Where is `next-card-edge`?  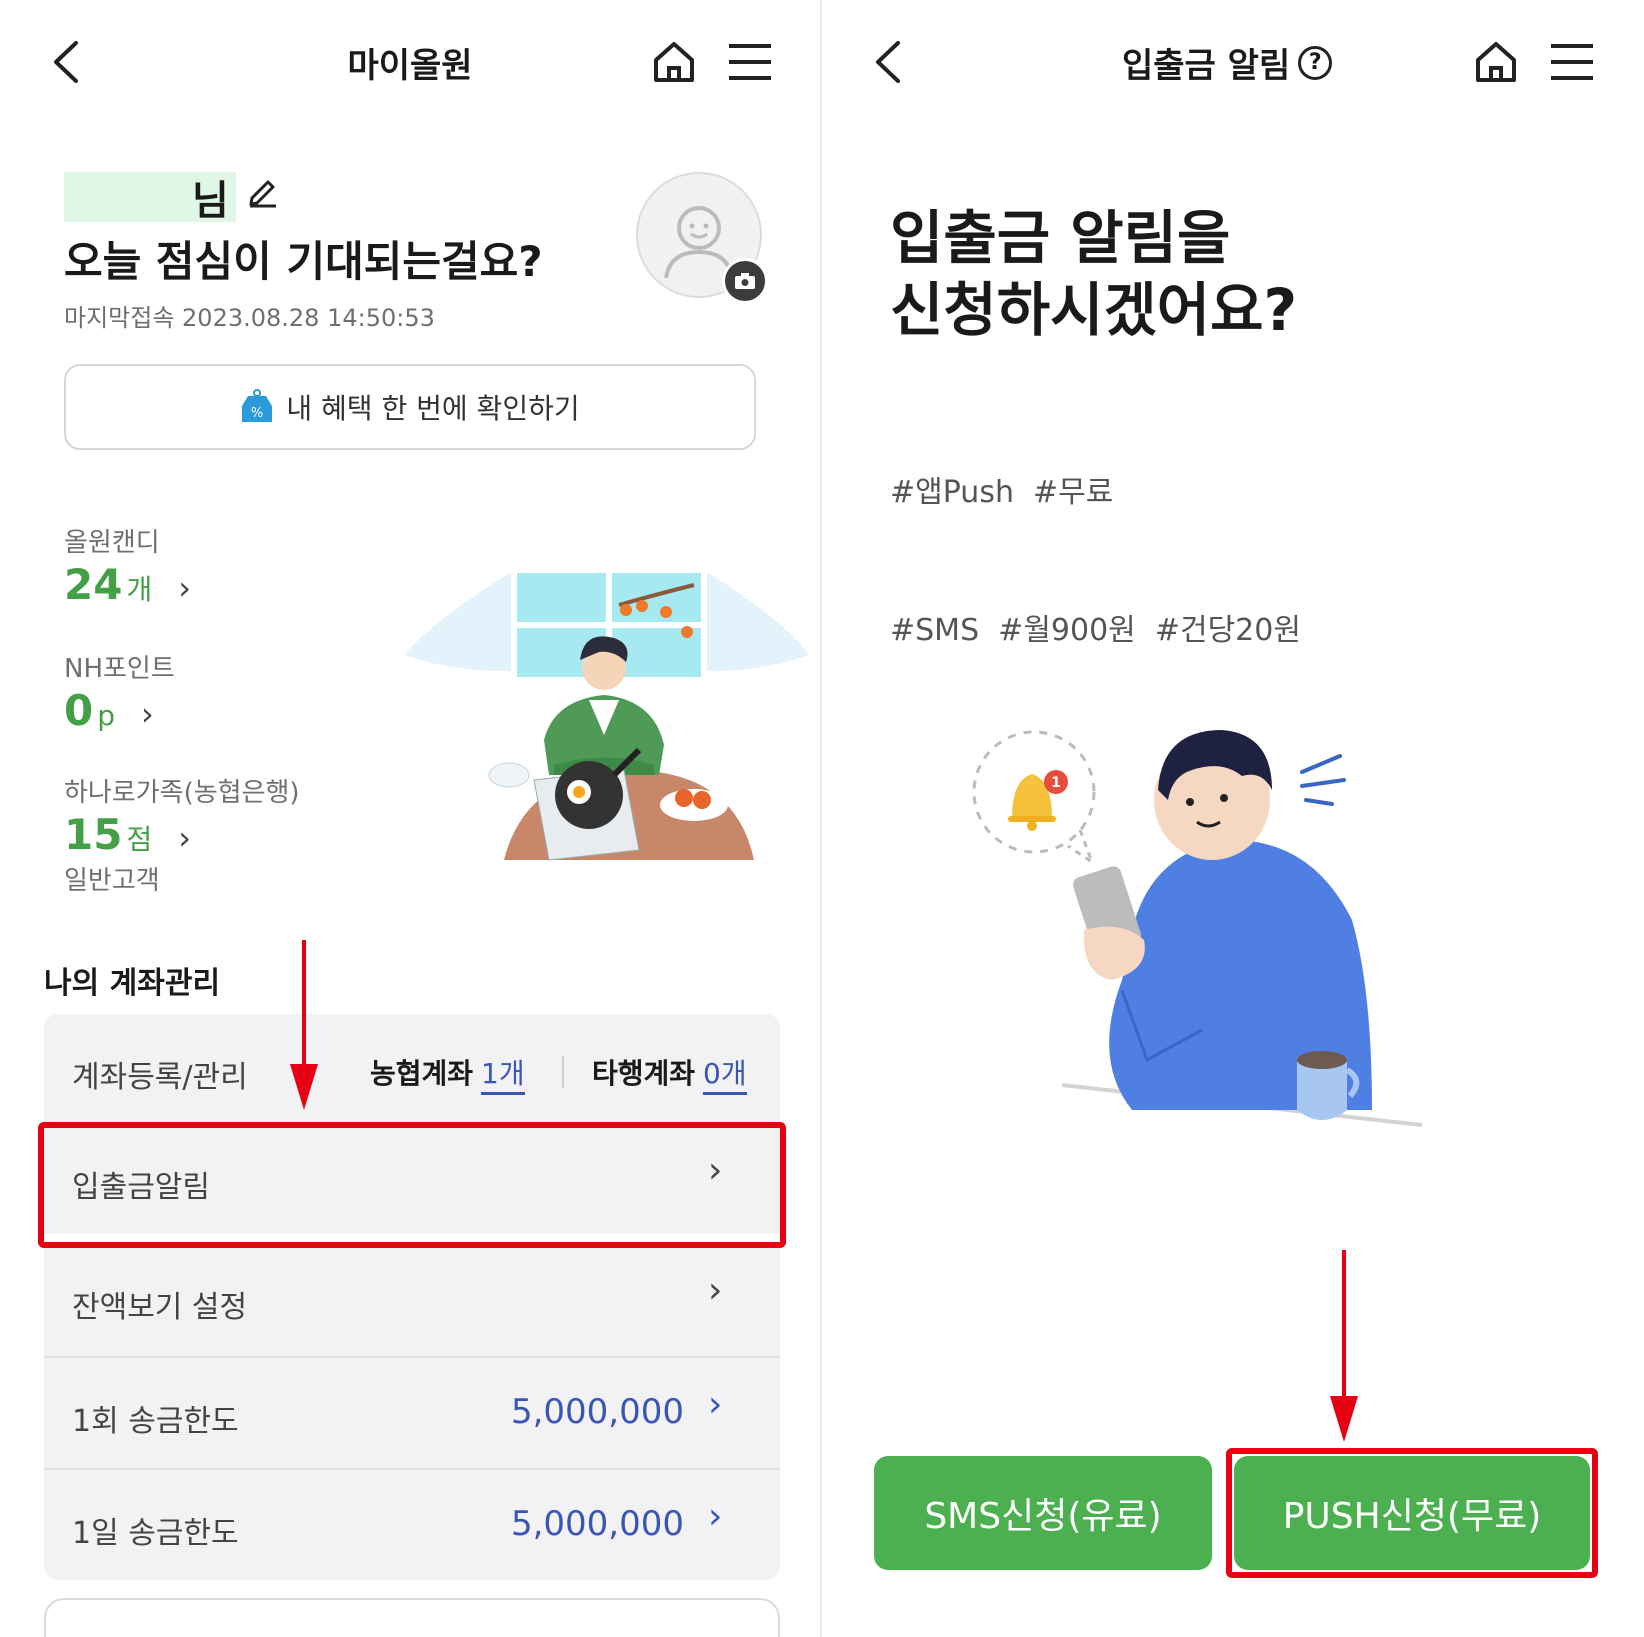 next-card-edge is located at coordinates (412, 1617).